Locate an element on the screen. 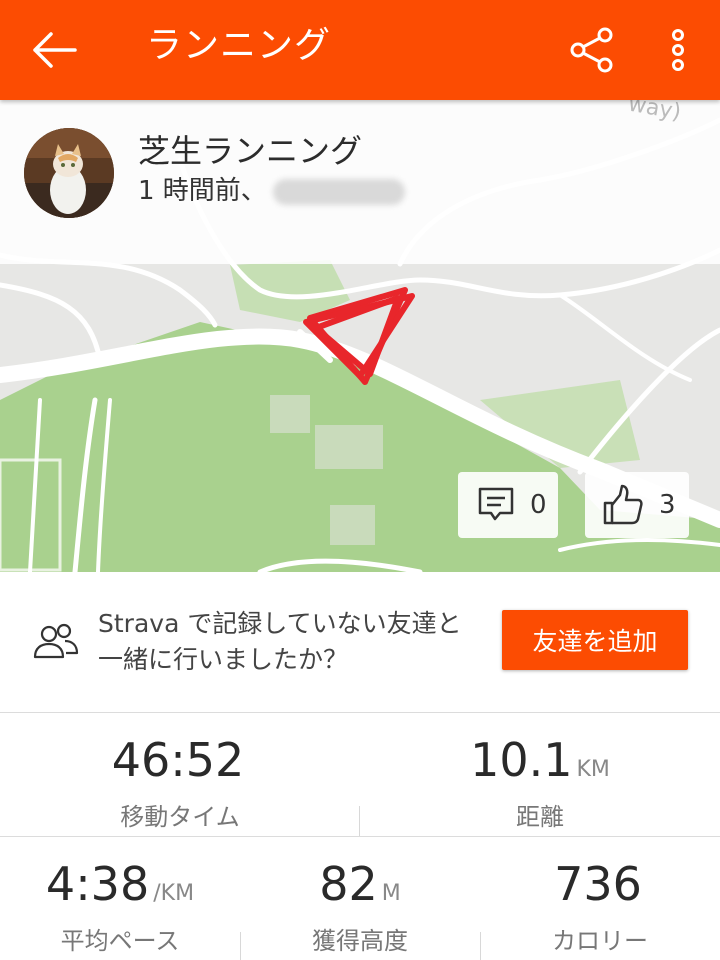 The height and width of the screenshot is (960, 720). distance-unit: KM is located at coordinates (593, 769).